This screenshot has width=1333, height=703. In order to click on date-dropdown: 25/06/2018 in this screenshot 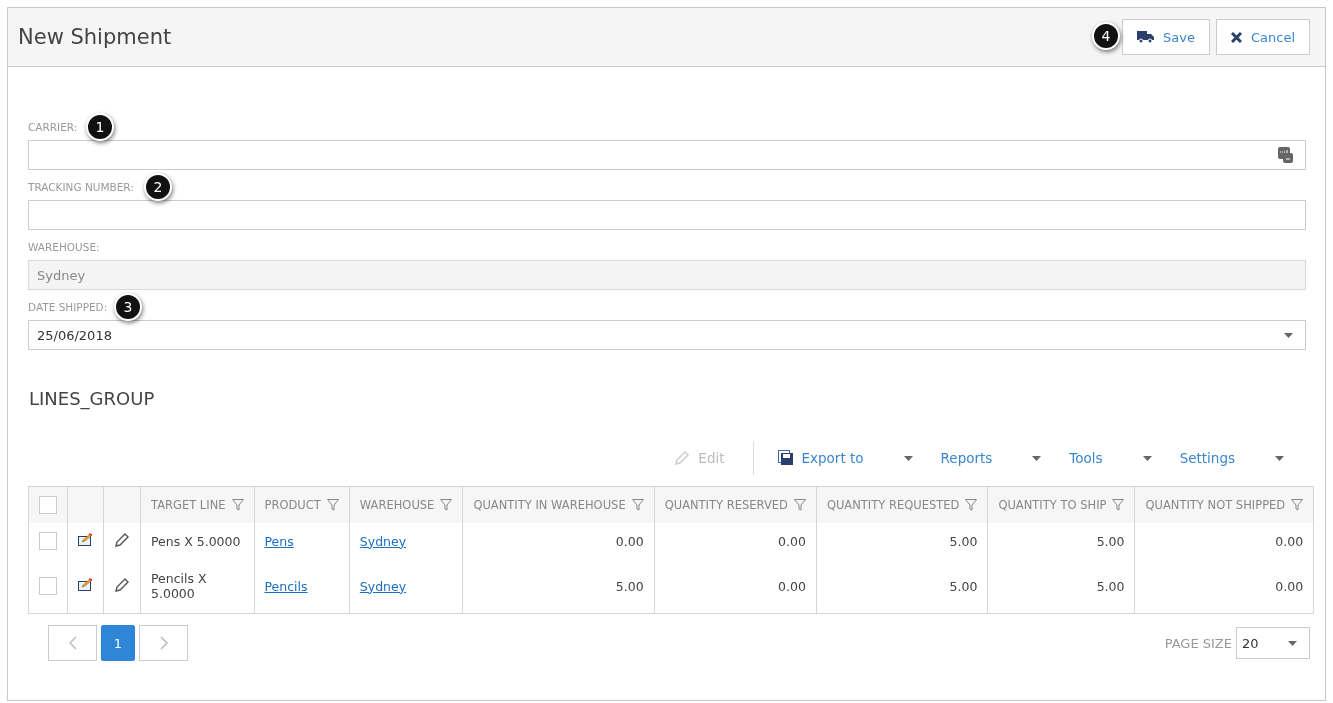, I will do `click(667, 335)`.